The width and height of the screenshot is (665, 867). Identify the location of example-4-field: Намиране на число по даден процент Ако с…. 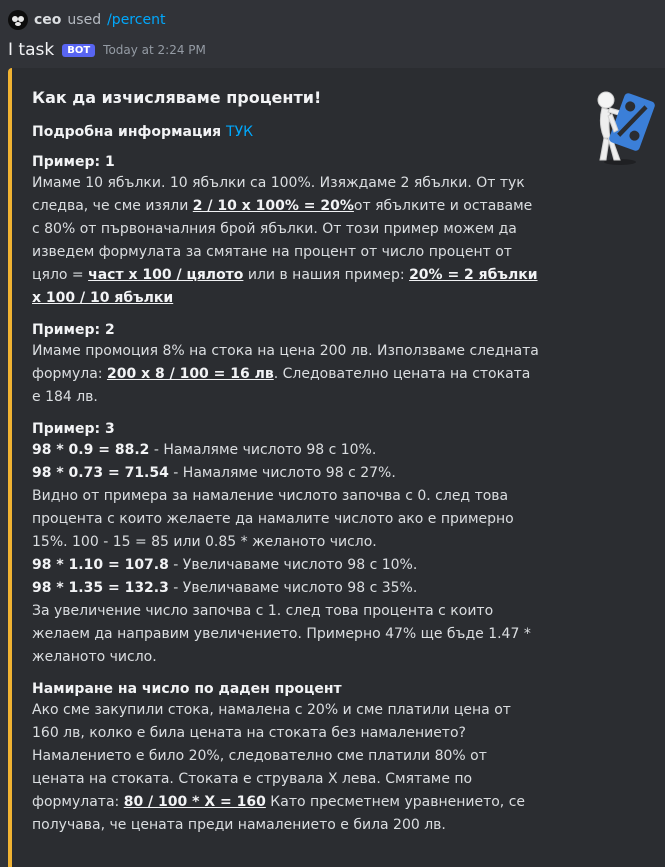
(287, 758).